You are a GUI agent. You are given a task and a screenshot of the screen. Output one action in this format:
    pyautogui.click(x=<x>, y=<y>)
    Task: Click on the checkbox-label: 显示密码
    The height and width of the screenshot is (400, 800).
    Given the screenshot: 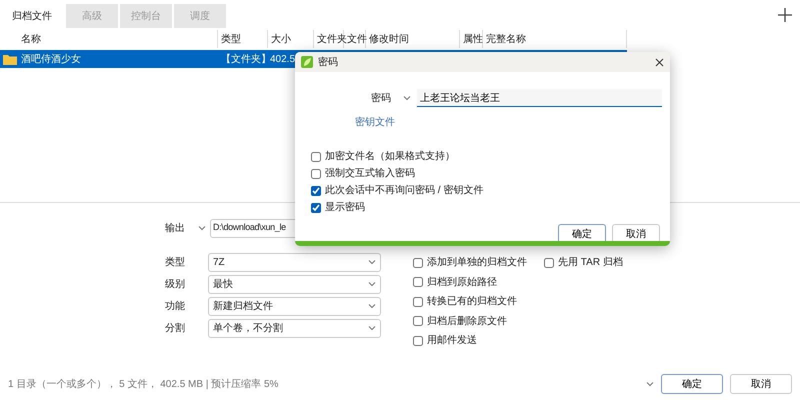 What is the action you would take?
    pyautogui.click(x=345, y=207)
    